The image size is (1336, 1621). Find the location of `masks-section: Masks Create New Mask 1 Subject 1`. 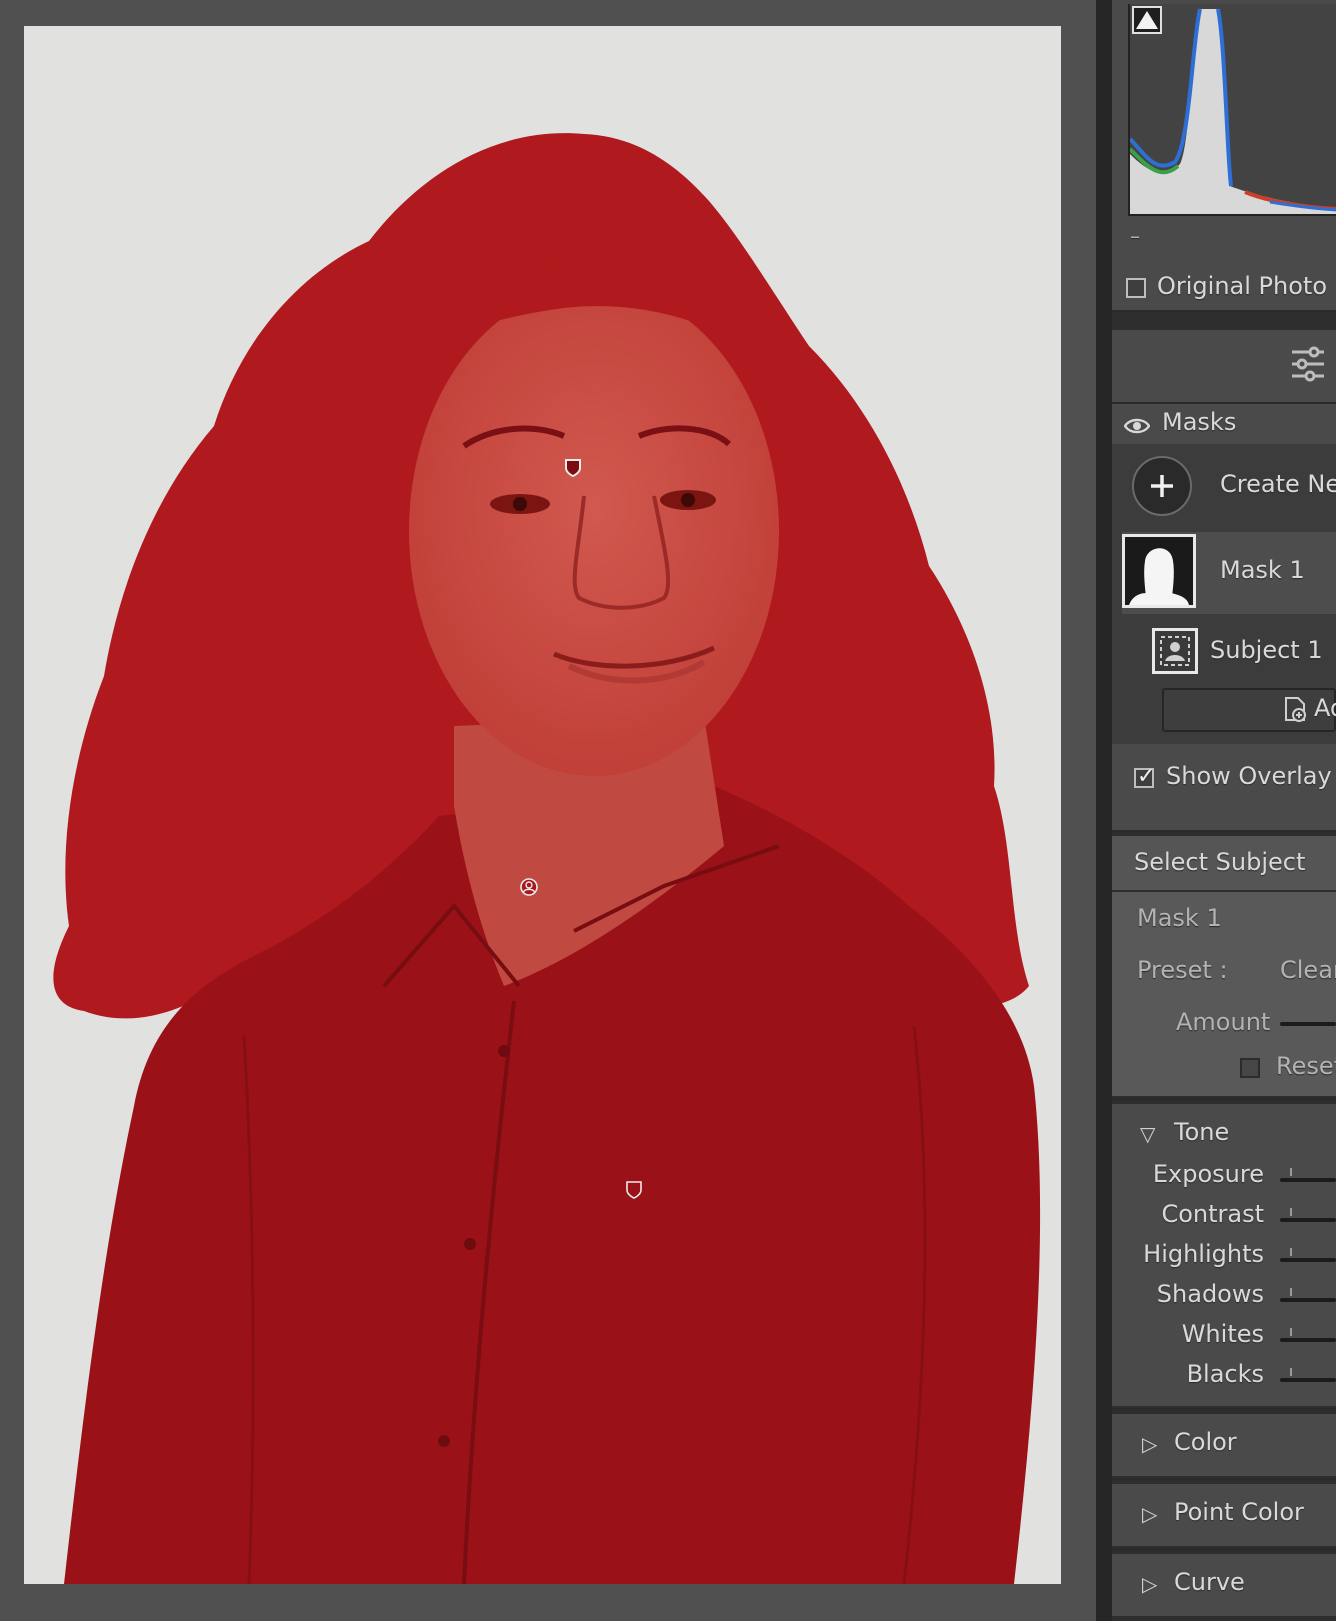

masks-section: Masks Create New Mask 1 Subject 1 is located at coordinates (1224, 574).